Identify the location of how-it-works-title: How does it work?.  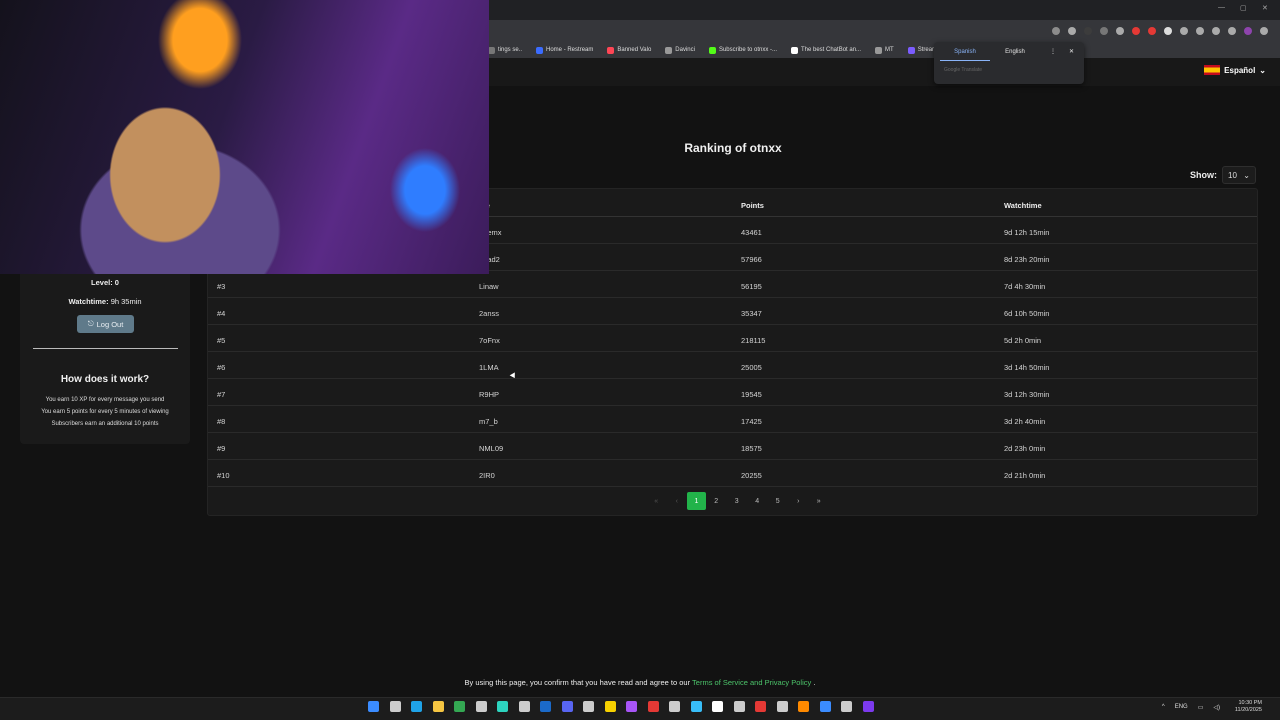
(105, 379).